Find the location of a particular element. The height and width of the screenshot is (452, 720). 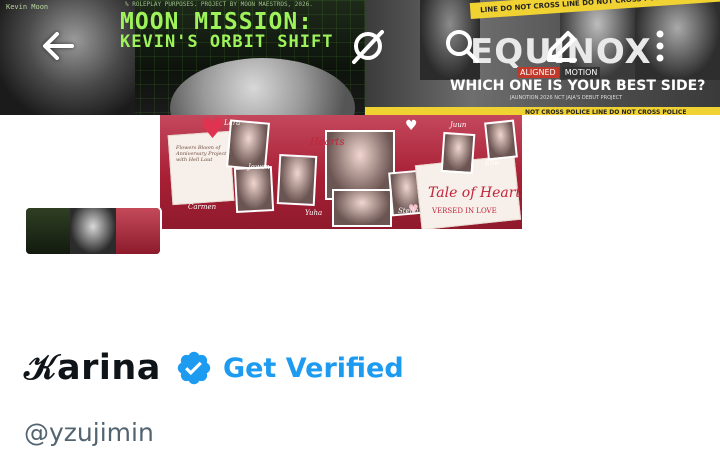

banner-tags: ALIGNED MOTION is located at coordinates (559, 72).